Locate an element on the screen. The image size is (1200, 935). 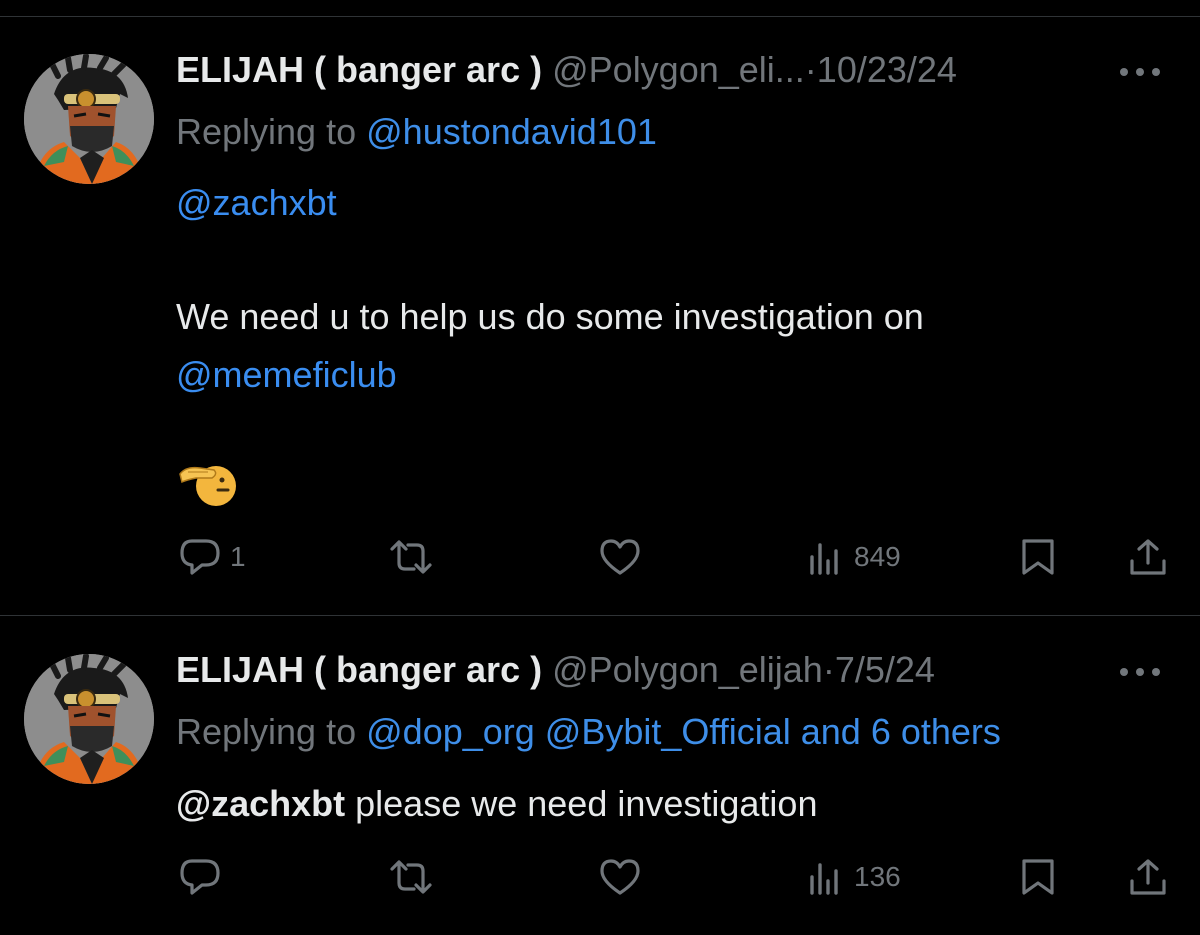
reply-button is located at coordinates (204, 877).